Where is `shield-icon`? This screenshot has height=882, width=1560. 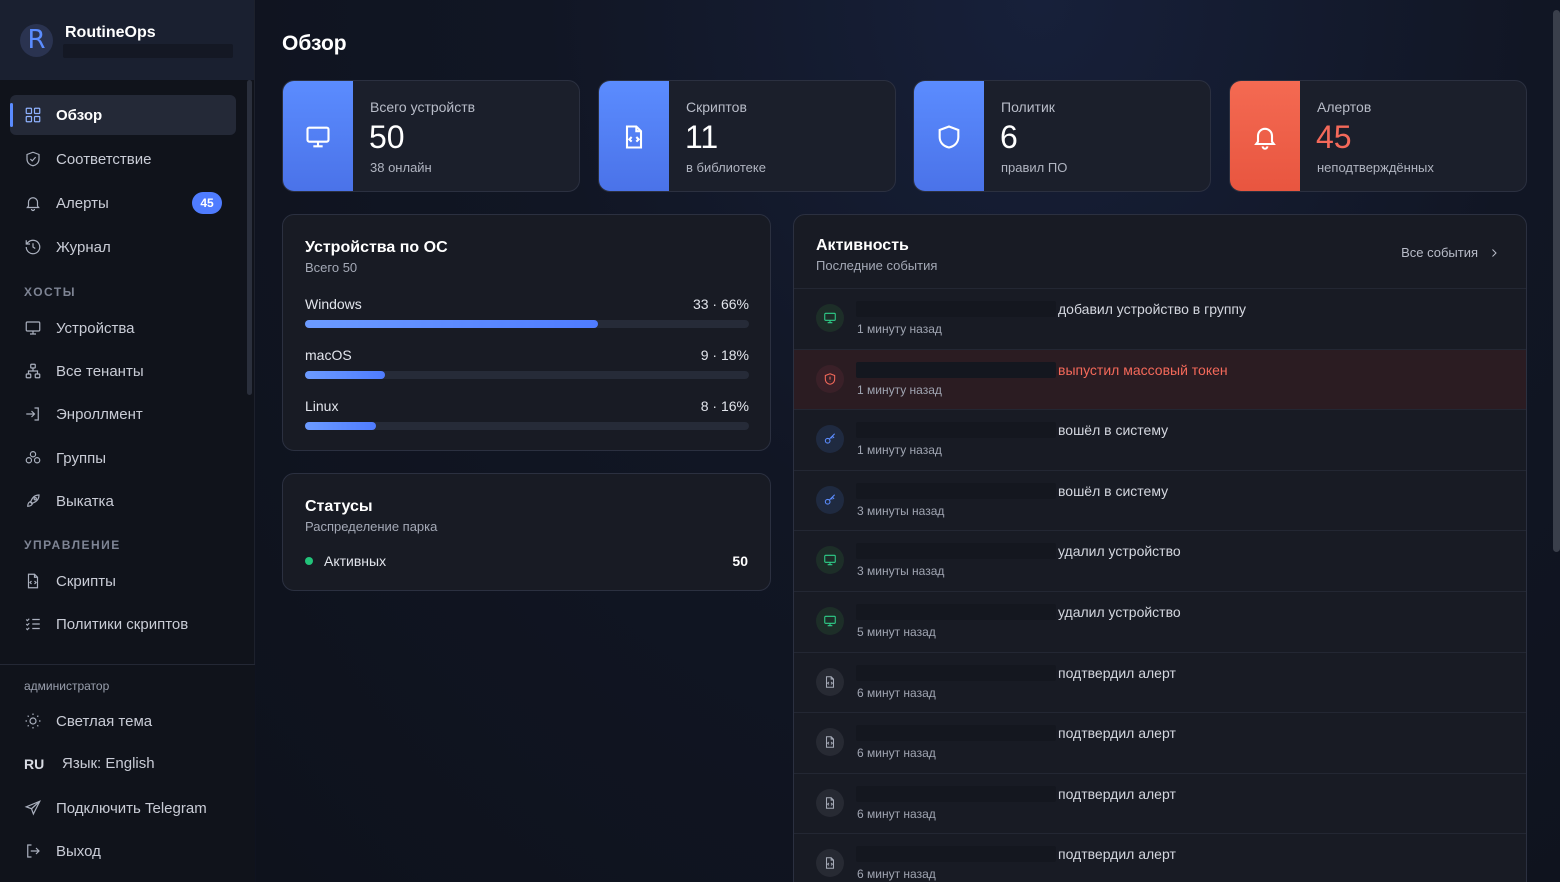 shield-icon is located at coordinates (949, 137).